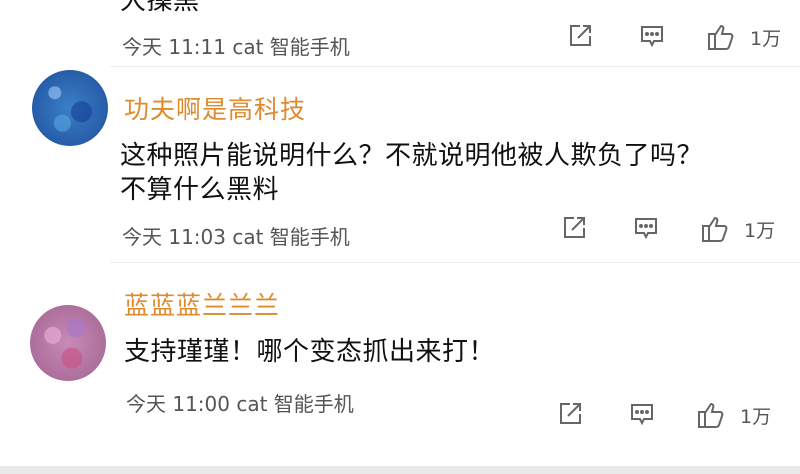 The image size is (800, 474). What do you see at coordinates (202, 304) in the screenshot?
I see `comment-author: 蓝蓝蓝兰兰兰` at bounding box center [202, 304].